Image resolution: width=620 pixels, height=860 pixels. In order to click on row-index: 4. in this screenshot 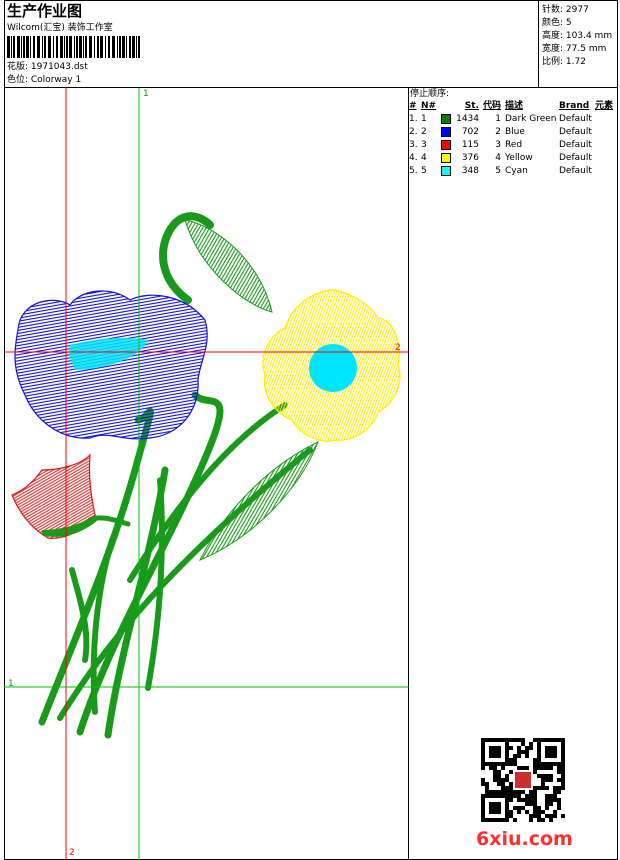, I will do `click(413, 158)`.